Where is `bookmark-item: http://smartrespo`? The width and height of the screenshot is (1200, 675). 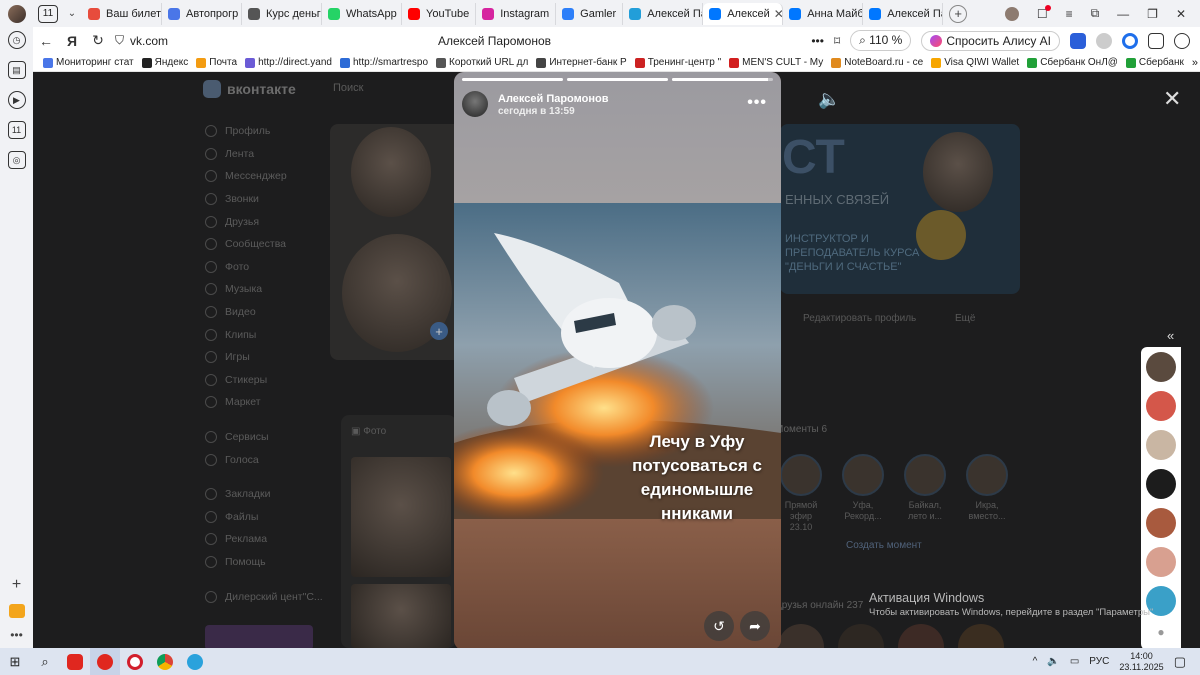
bookmark-item: http://smartrespo is located at coordinates (384, 62).